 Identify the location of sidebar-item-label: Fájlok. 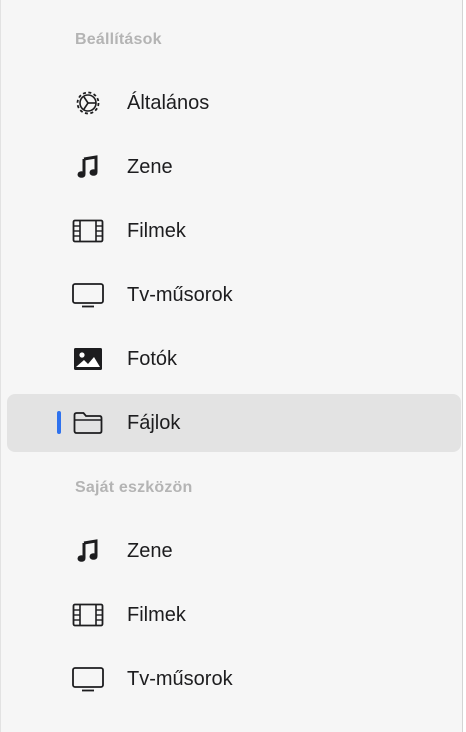
(154, 423).